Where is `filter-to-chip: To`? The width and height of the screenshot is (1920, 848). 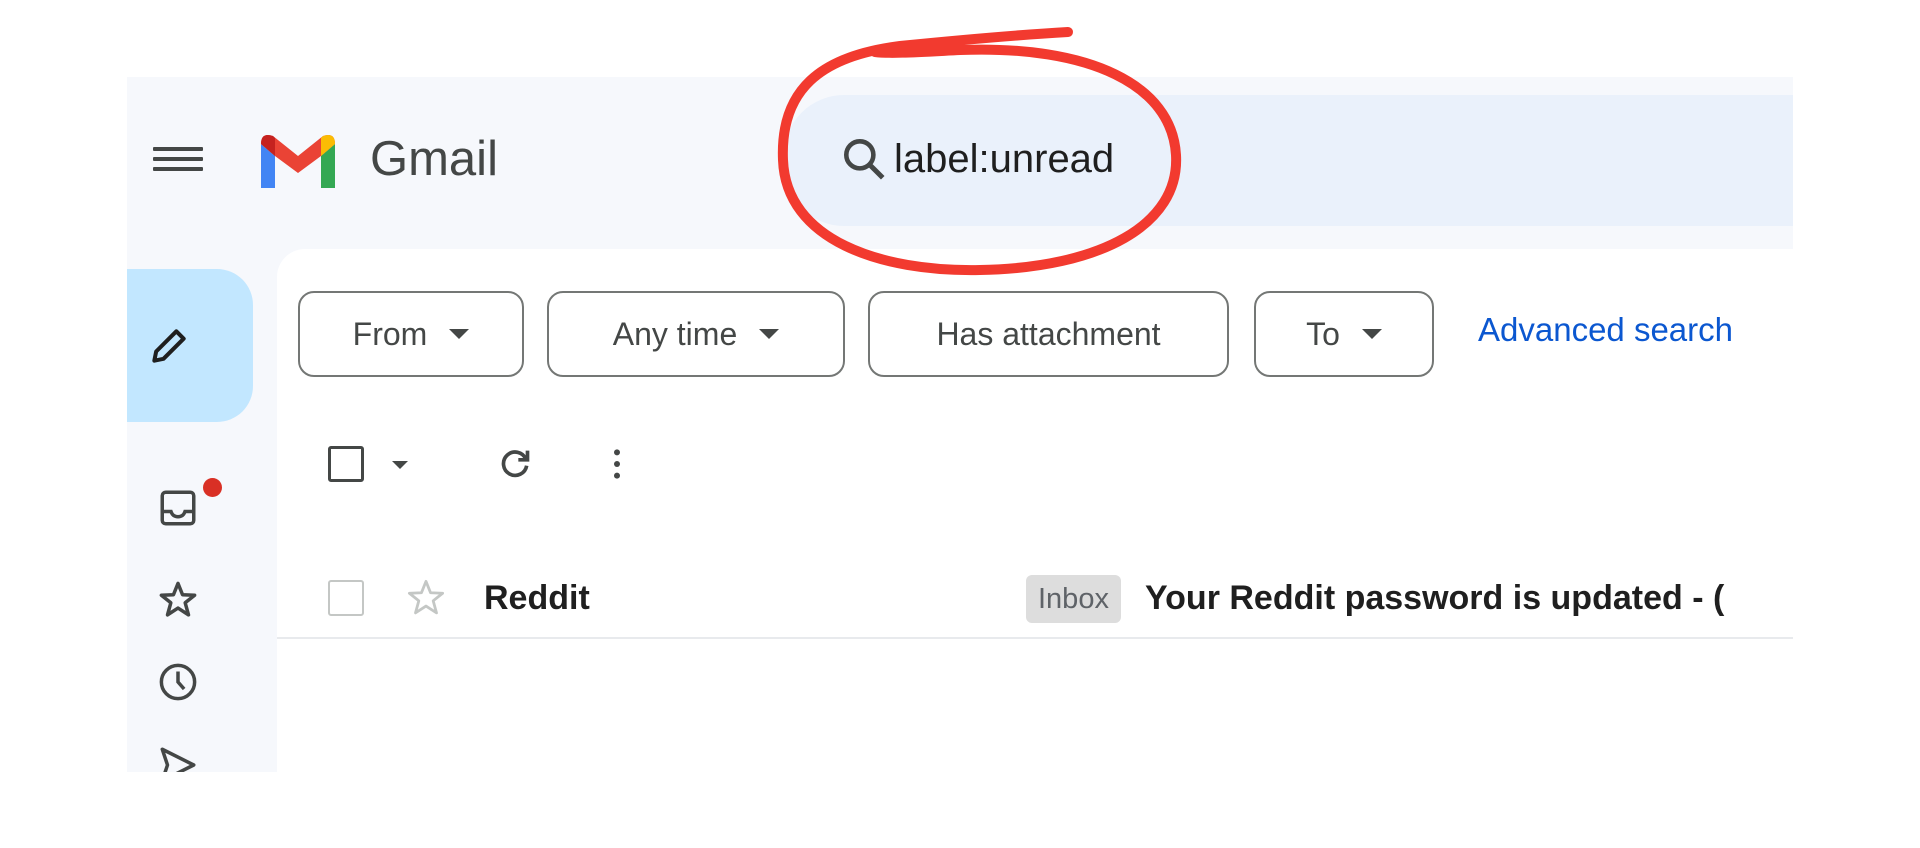 filter-to-chip: To is located at coordinates (1344, 334).